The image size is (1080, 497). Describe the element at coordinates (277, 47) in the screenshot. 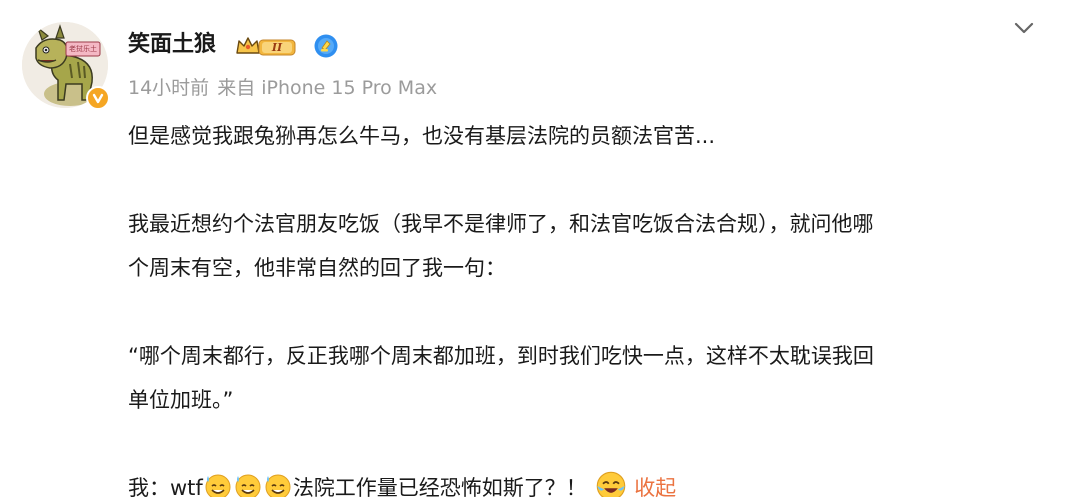

I see `vip-level-text: II` at that location.